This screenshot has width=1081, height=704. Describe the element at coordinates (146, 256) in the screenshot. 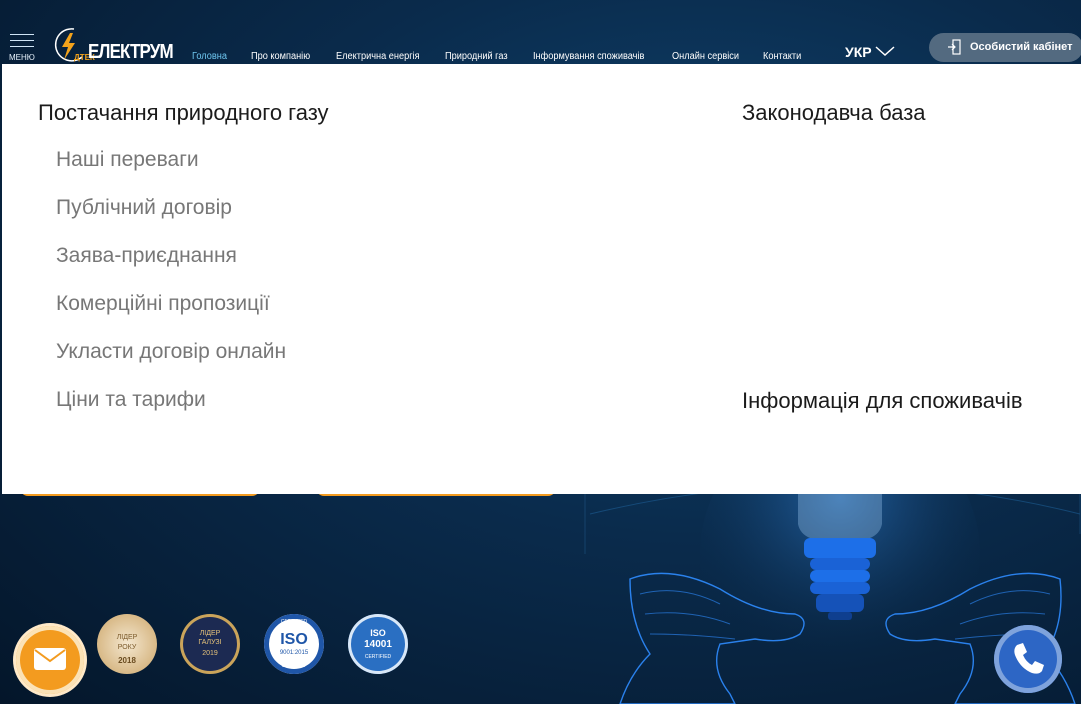

I see `dropdown-item-application: Заява-приєднання` at that location.